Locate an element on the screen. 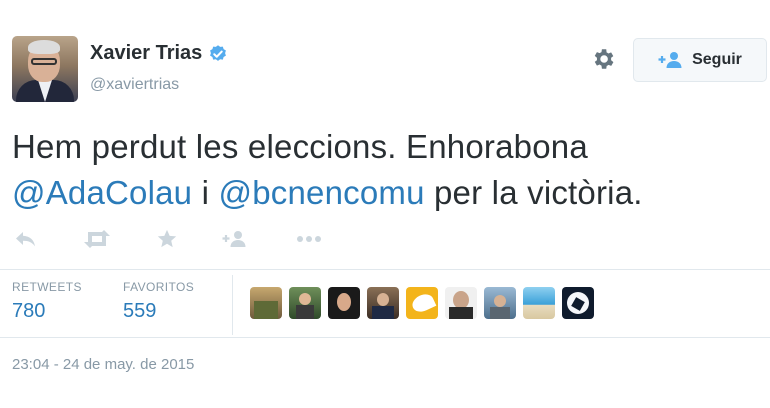 Image resolution: width=770 pixels, height=408 pixels. mention-bcnencomu: @bcnencomu is located at coordinates (322, 192).